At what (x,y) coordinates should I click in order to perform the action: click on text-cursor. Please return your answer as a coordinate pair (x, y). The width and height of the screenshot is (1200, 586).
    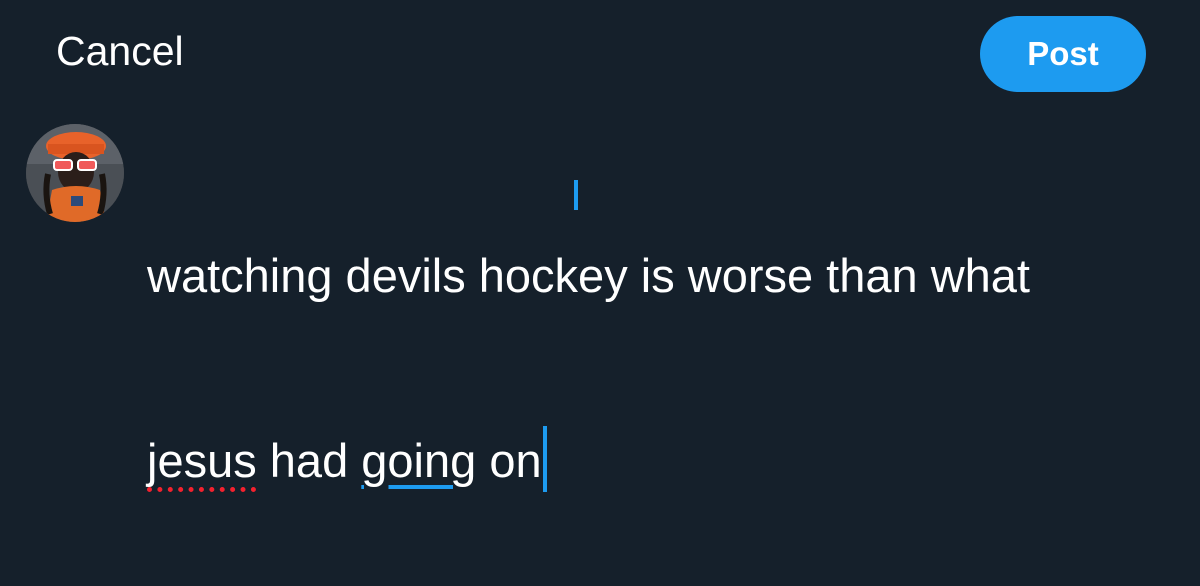
    Looking at the image, I should click on (544, 459).